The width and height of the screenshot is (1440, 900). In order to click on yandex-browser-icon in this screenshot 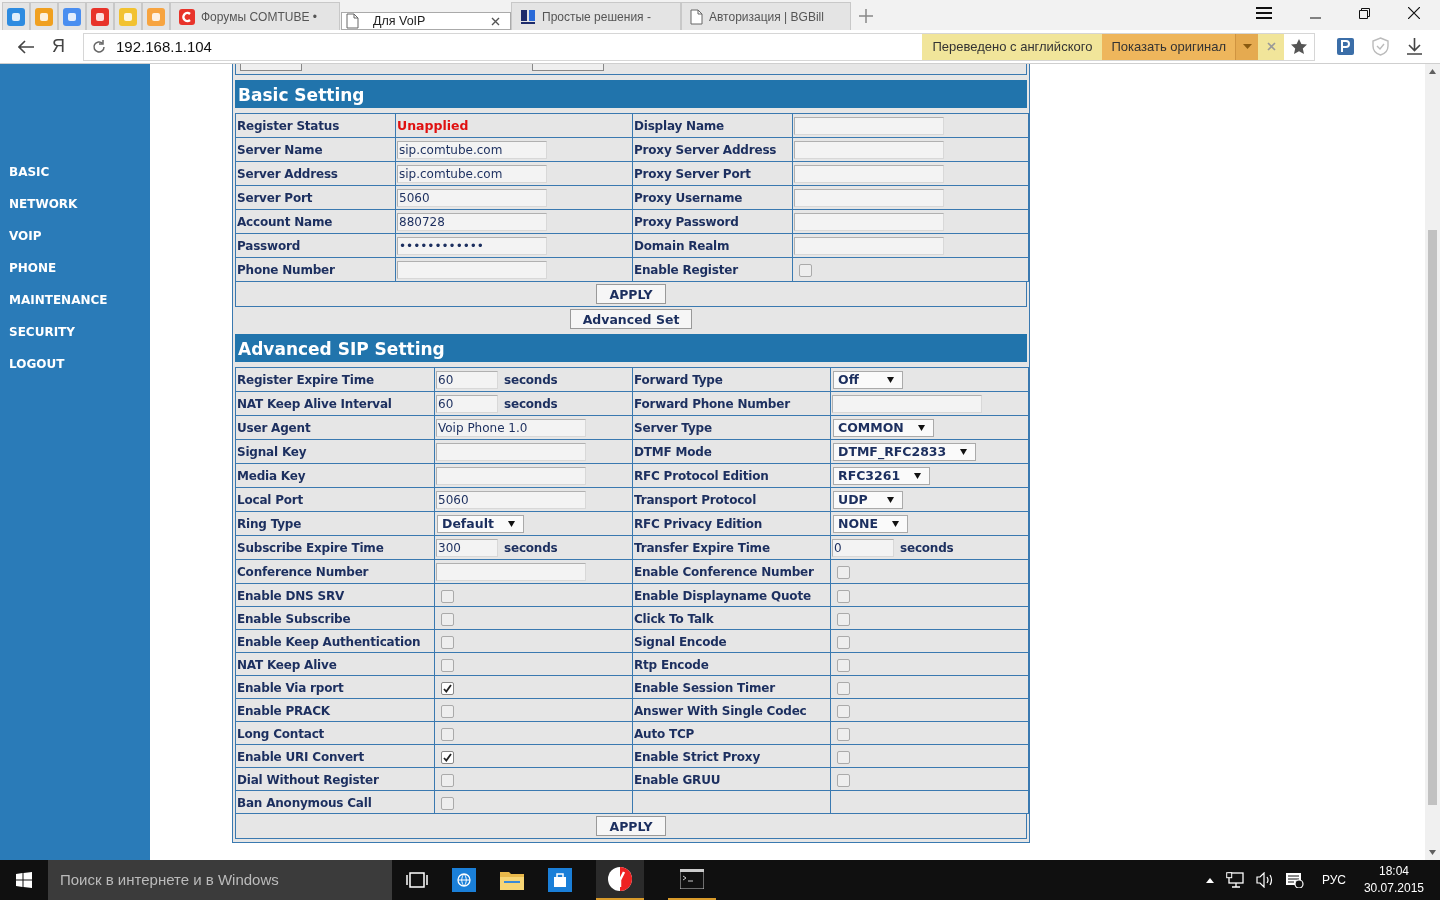, I will do `click(620, 879)`.